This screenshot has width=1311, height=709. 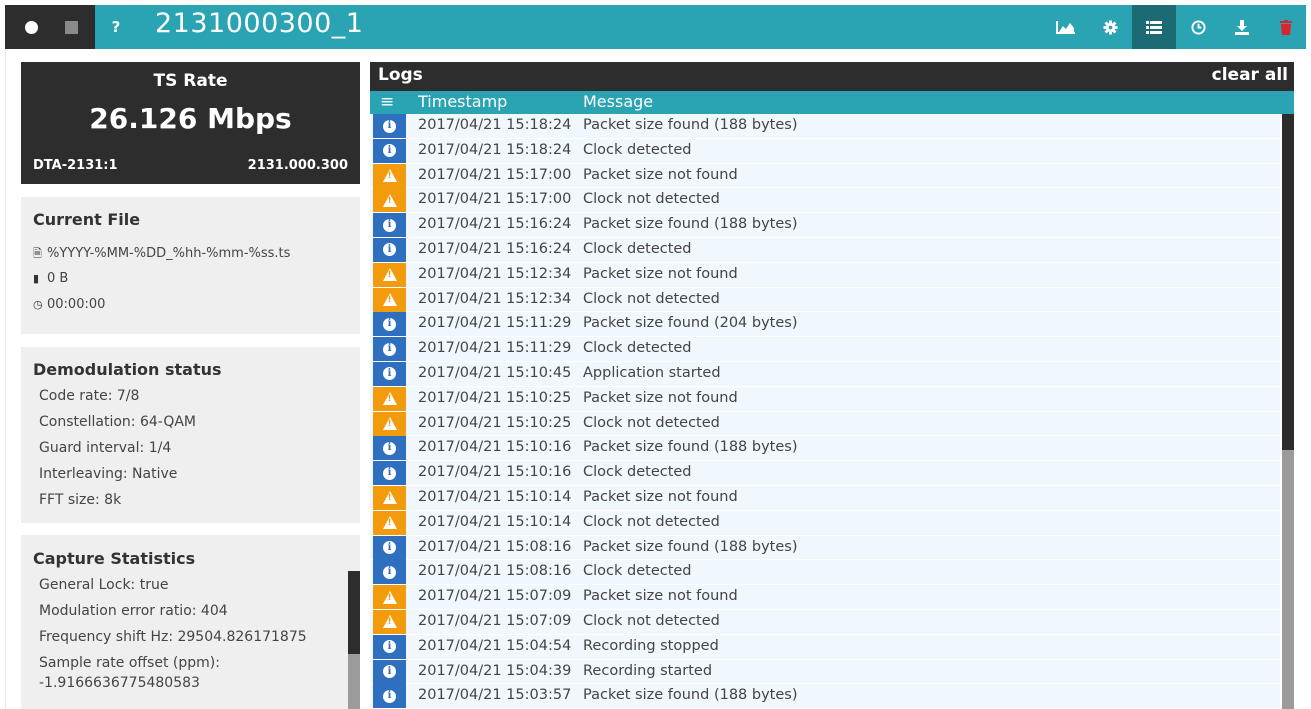 I want to click on current-file-name-row: 🗎 %YYYY-%MM-%DD_%hh-%mm-%ss.ts, so click(x=161, y=254).